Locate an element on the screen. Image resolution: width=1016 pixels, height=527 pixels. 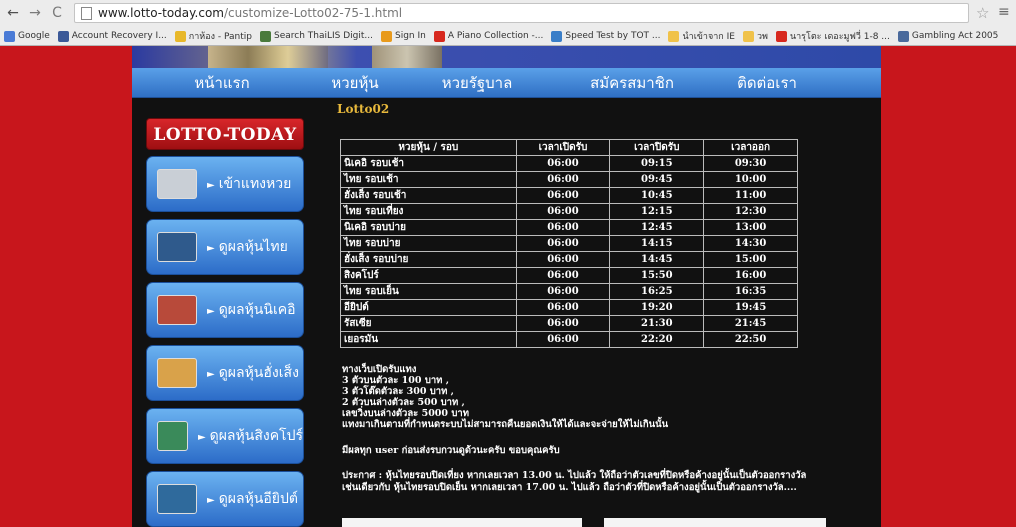
nav-stock-lotto: หวยหุ้น is located at coordinates (355, 83).